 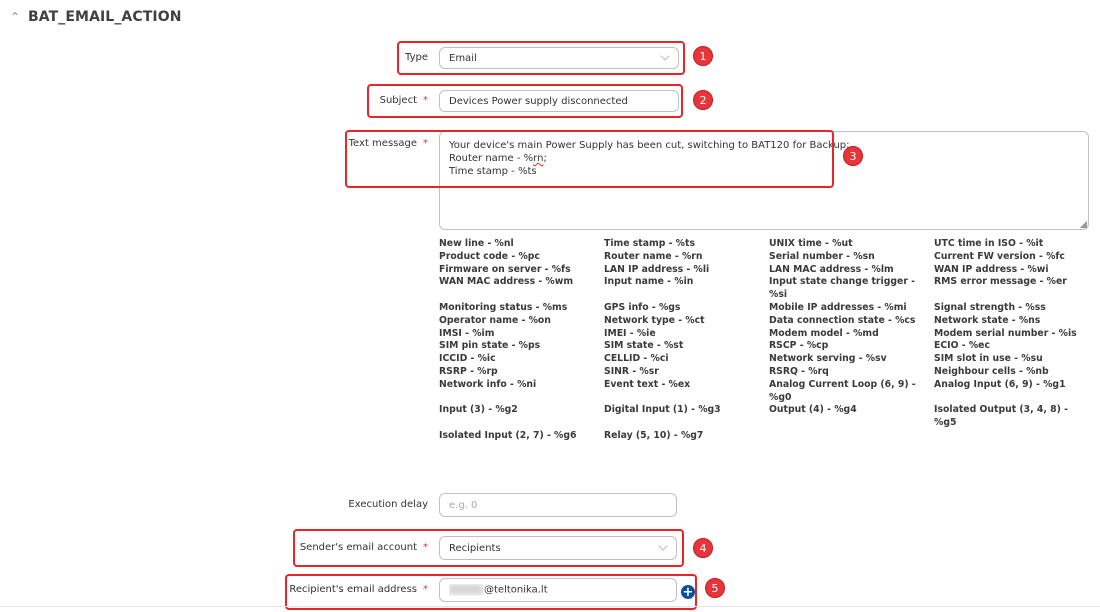 What do you see at coordinates (657, 269) in the screenshot?
I see `variable-item: LAN IP address - %li` at bounding box center [657, 269].